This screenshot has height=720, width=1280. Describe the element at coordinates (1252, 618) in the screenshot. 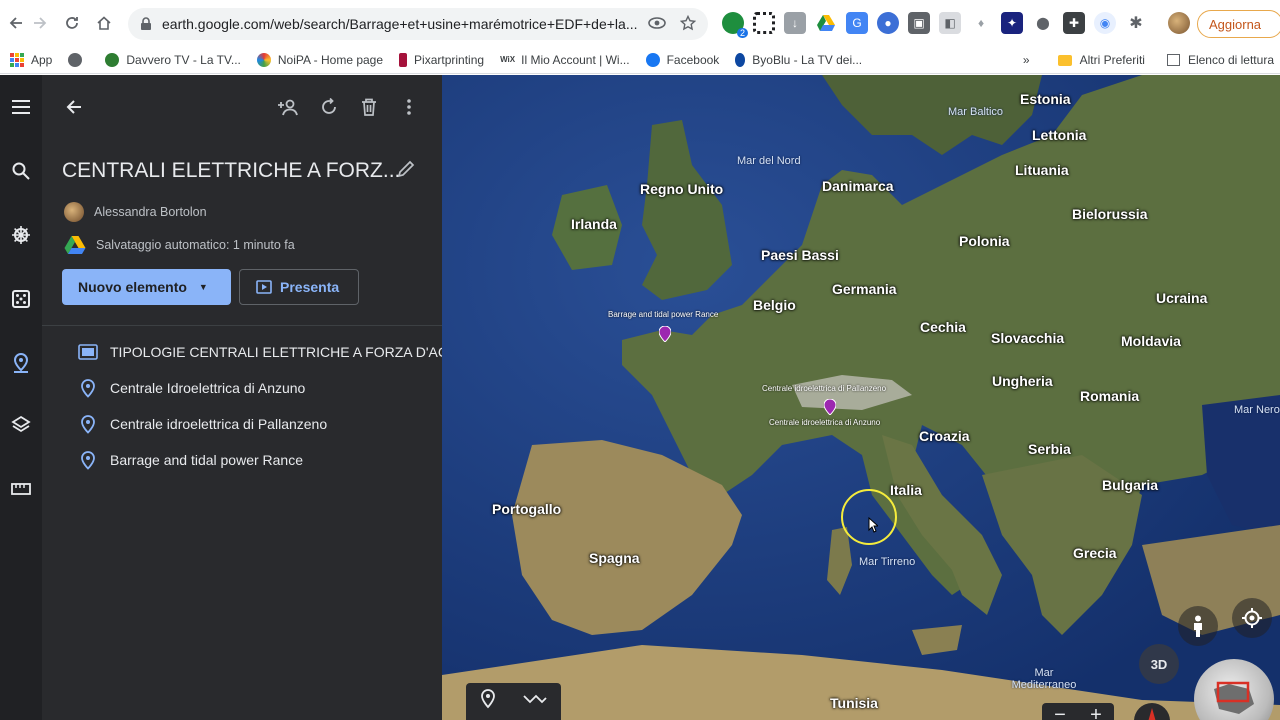

I see `my-location-button` at that location.